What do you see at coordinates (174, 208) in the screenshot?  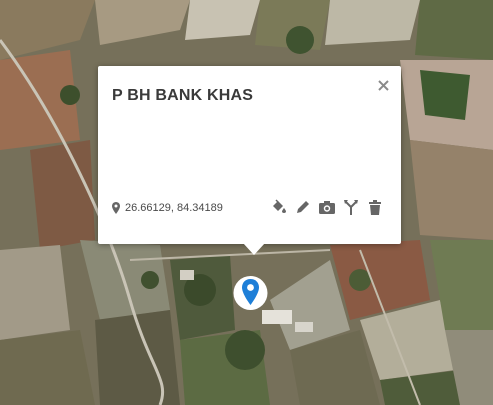 I see `coordinates-text: 26.66129, 84.34189` at bounding box center [174, 208].